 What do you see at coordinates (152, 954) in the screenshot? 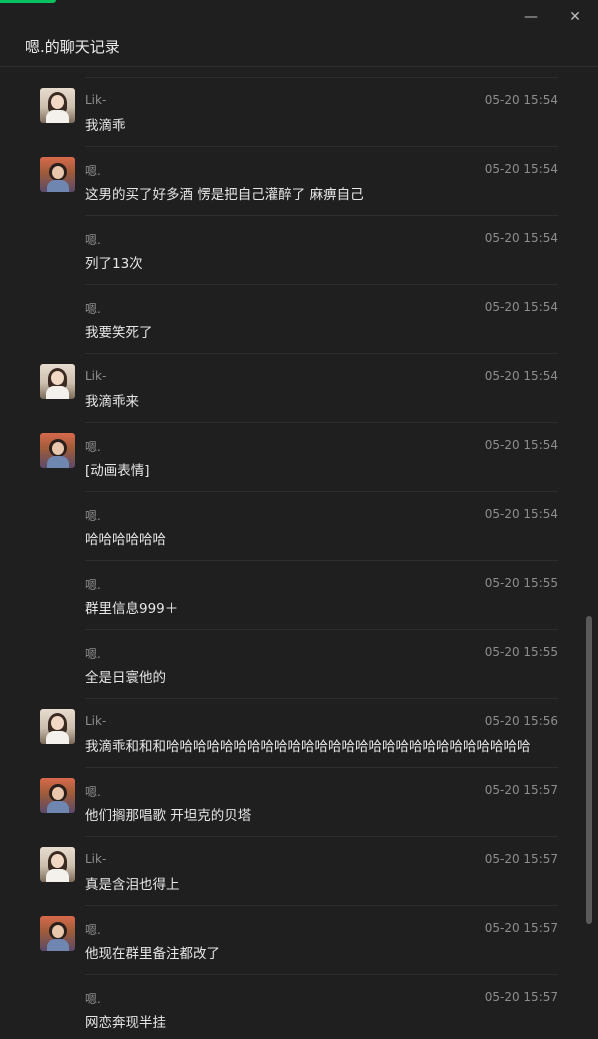
I see `message-text: 他现在群里备注都改了` at bounding box center [152, 954].